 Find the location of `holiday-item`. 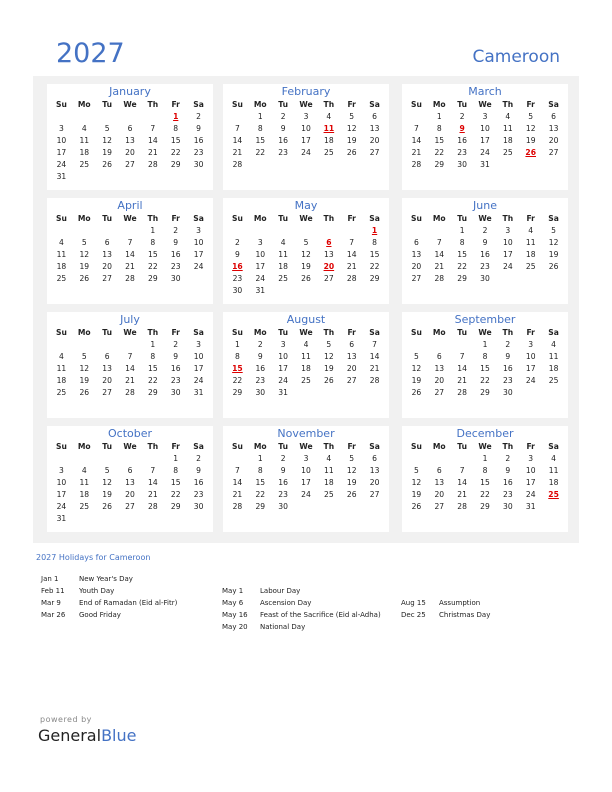

holiday-item is located at coordinates (445, 579).